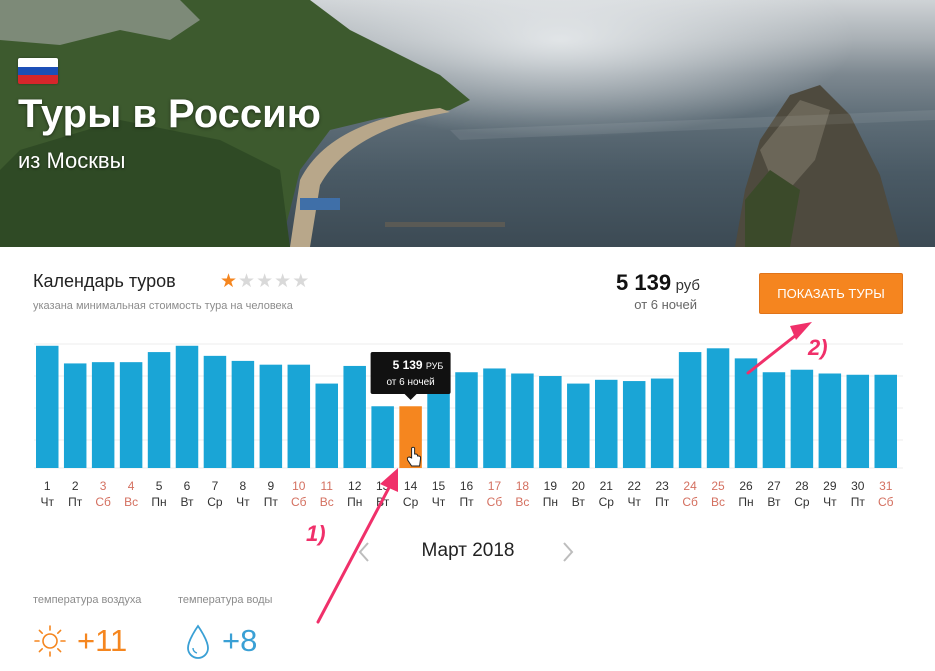 The width and height of the screenshot is (935, 671). What do you see at coordinates (662, 486) in the screenshot?
I see `day-number-label: 23` at bounding box center [662, 486].